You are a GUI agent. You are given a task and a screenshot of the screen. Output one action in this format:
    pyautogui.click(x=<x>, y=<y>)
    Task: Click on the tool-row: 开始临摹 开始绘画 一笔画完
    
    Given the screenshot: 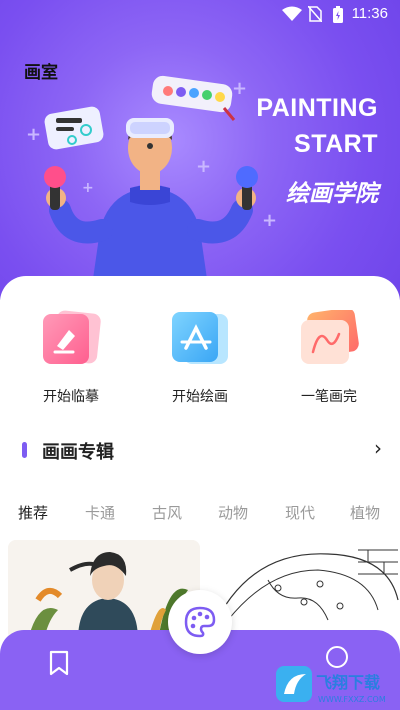 What is the action you would take?
    pyautogui.click(x=200, y=358)
    